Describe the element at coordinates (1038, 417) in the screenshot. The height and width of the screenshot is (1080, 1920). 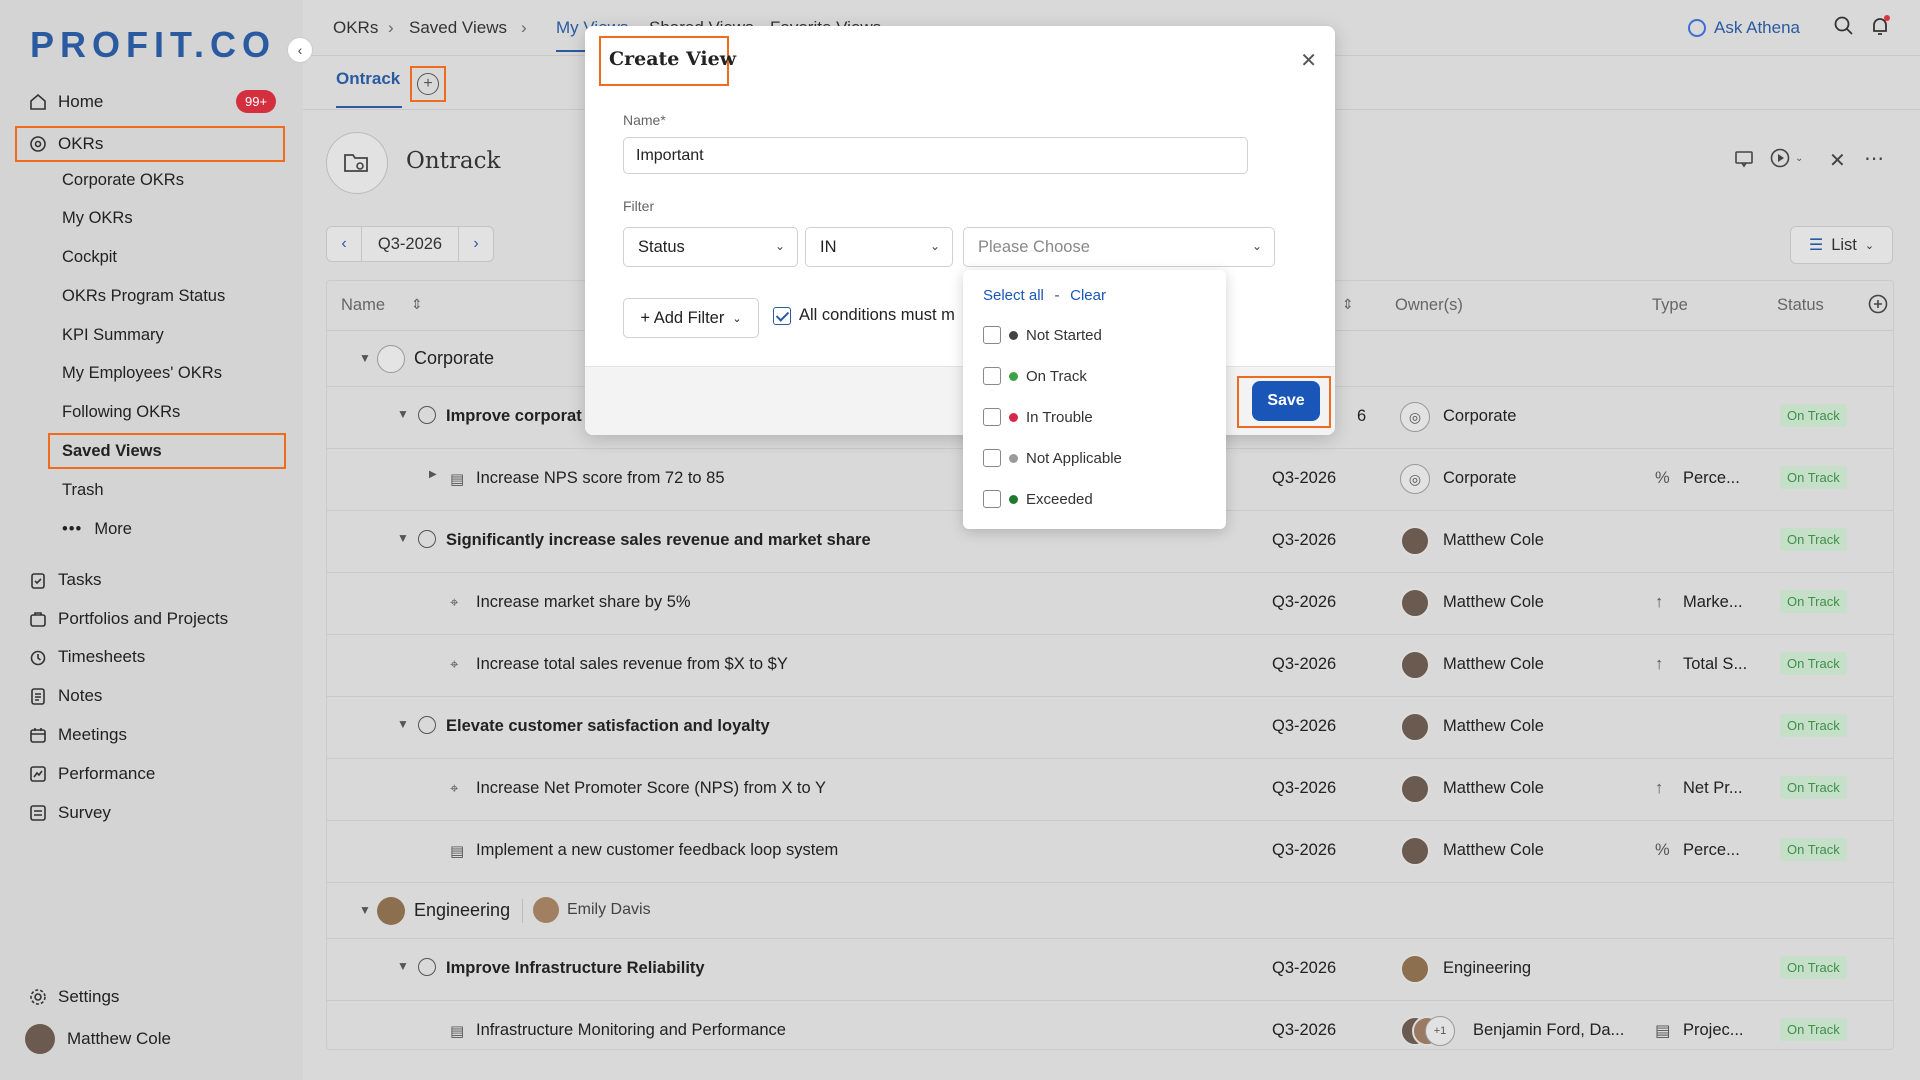
I see `option-in-trouble: In Trouble` at that location.